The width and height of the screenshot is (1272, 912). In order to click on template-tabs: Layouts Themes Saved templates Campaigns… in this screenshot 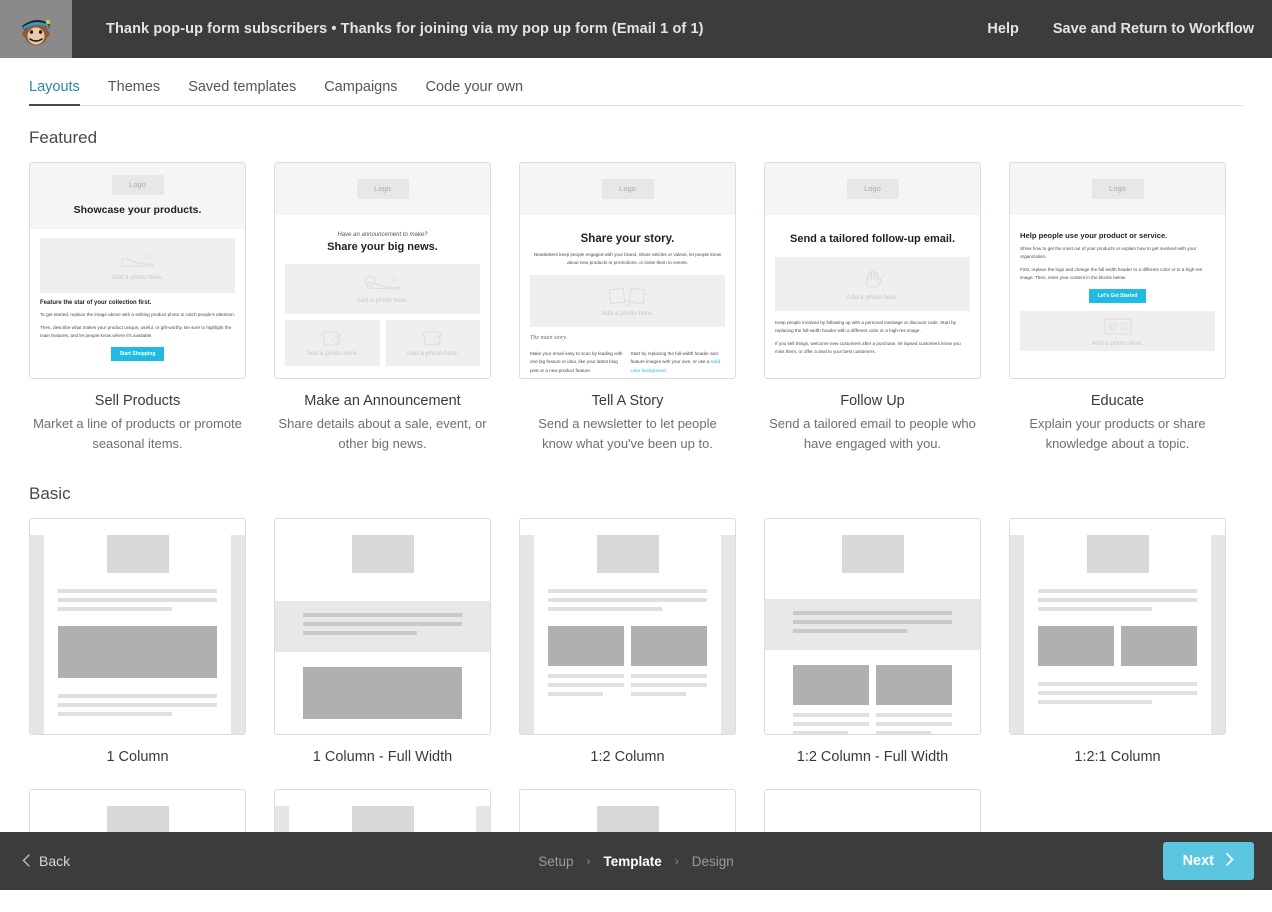, I will do `click(636, 82)`.